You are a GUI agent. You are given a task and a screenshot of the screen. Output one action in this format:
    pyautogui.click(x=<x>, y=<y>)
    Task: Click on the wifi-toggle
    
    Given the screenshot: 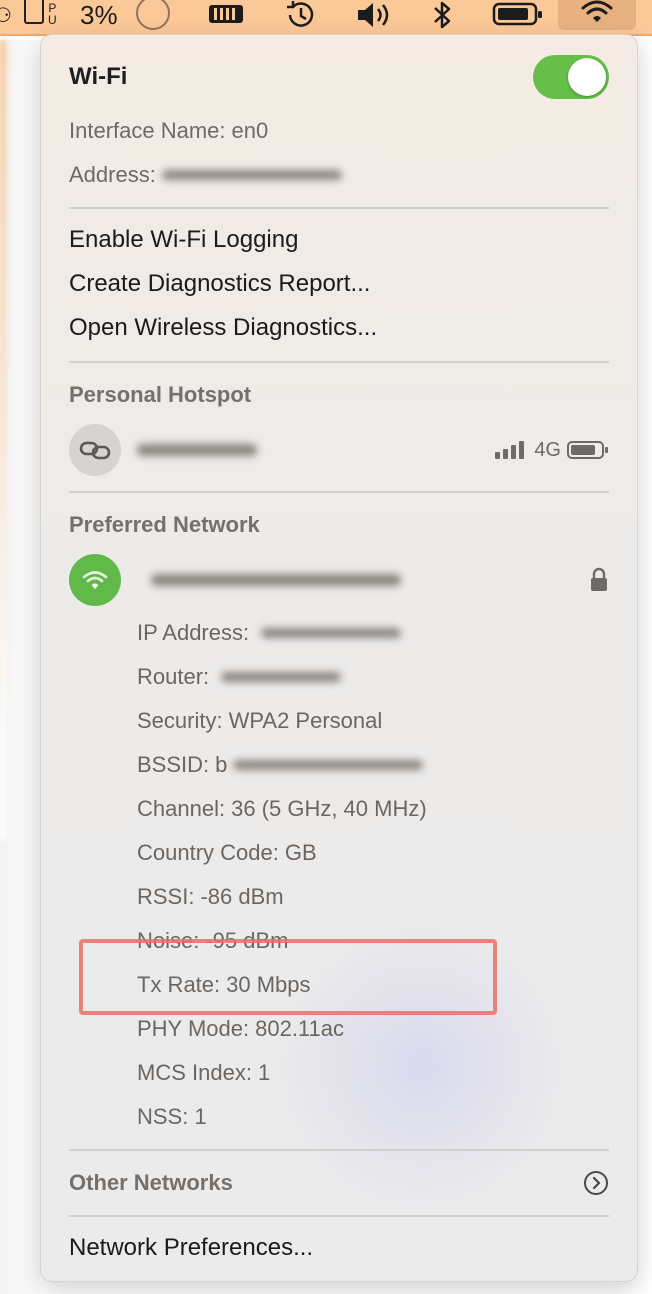 What is the action you would take?
    pyautogui.click(x=571, y=77)
    